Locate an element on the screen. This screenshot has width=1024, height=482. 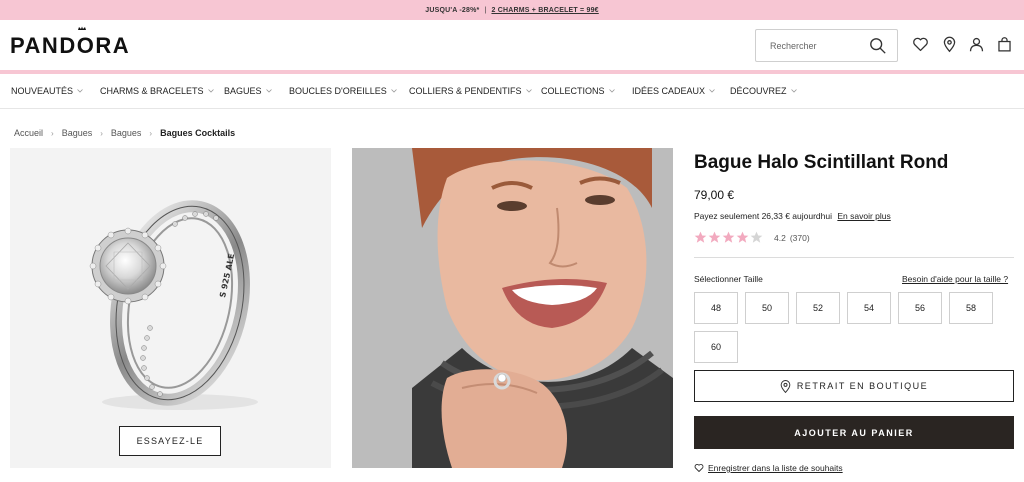
nav-label: CHARMS & BRACELETS is located at coordinates (152, 91).